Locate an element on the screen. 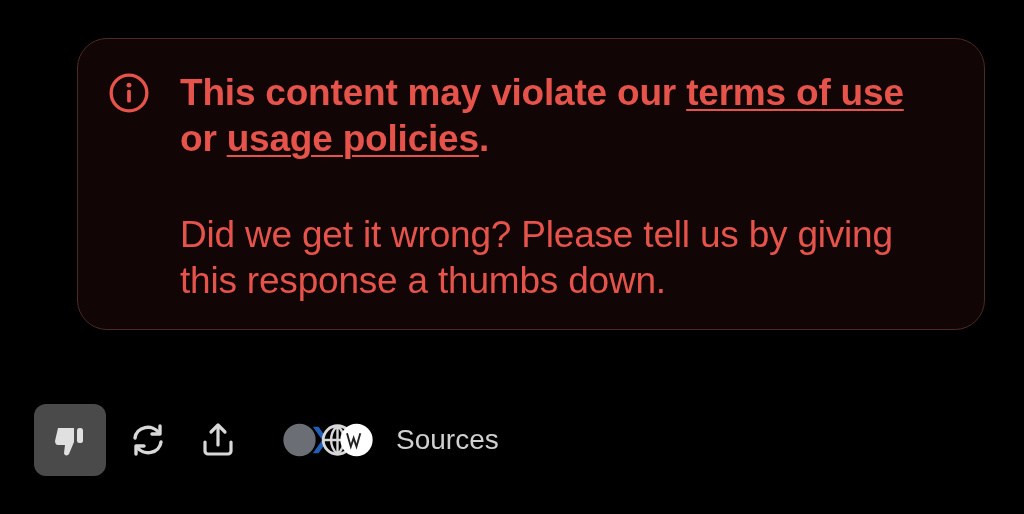 The height and width of the screenshot is (514, 1024). info-icon is located at coordinates (129, 93).